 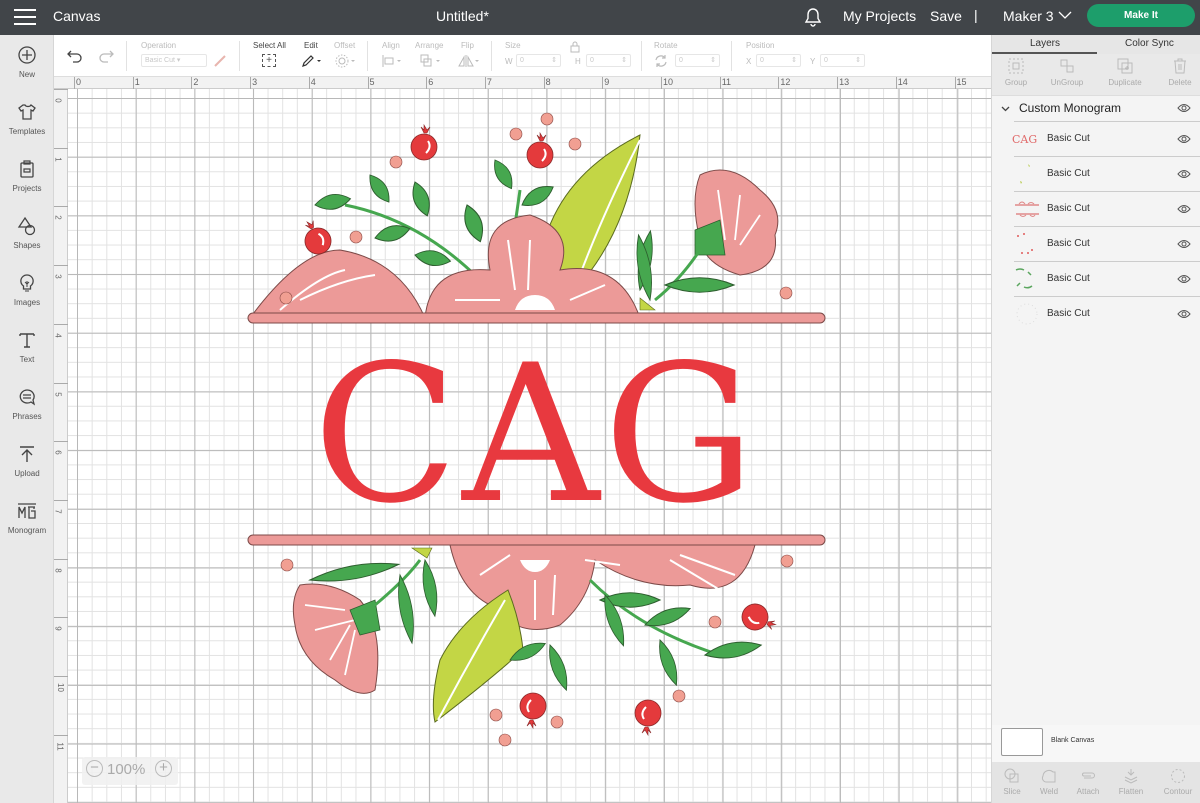 What do you see at coordinates (961, 82) in the screenshot?
I see `ruler-tick-label: 15` at bounding box center [961, 82].